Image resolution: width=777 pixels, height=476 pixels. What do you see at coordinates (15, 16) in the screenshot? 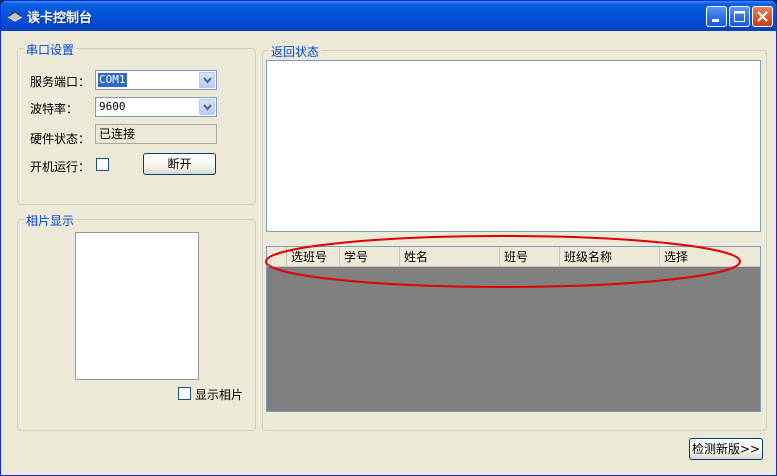
I see `app-icon` at bounding box center [15, 16].